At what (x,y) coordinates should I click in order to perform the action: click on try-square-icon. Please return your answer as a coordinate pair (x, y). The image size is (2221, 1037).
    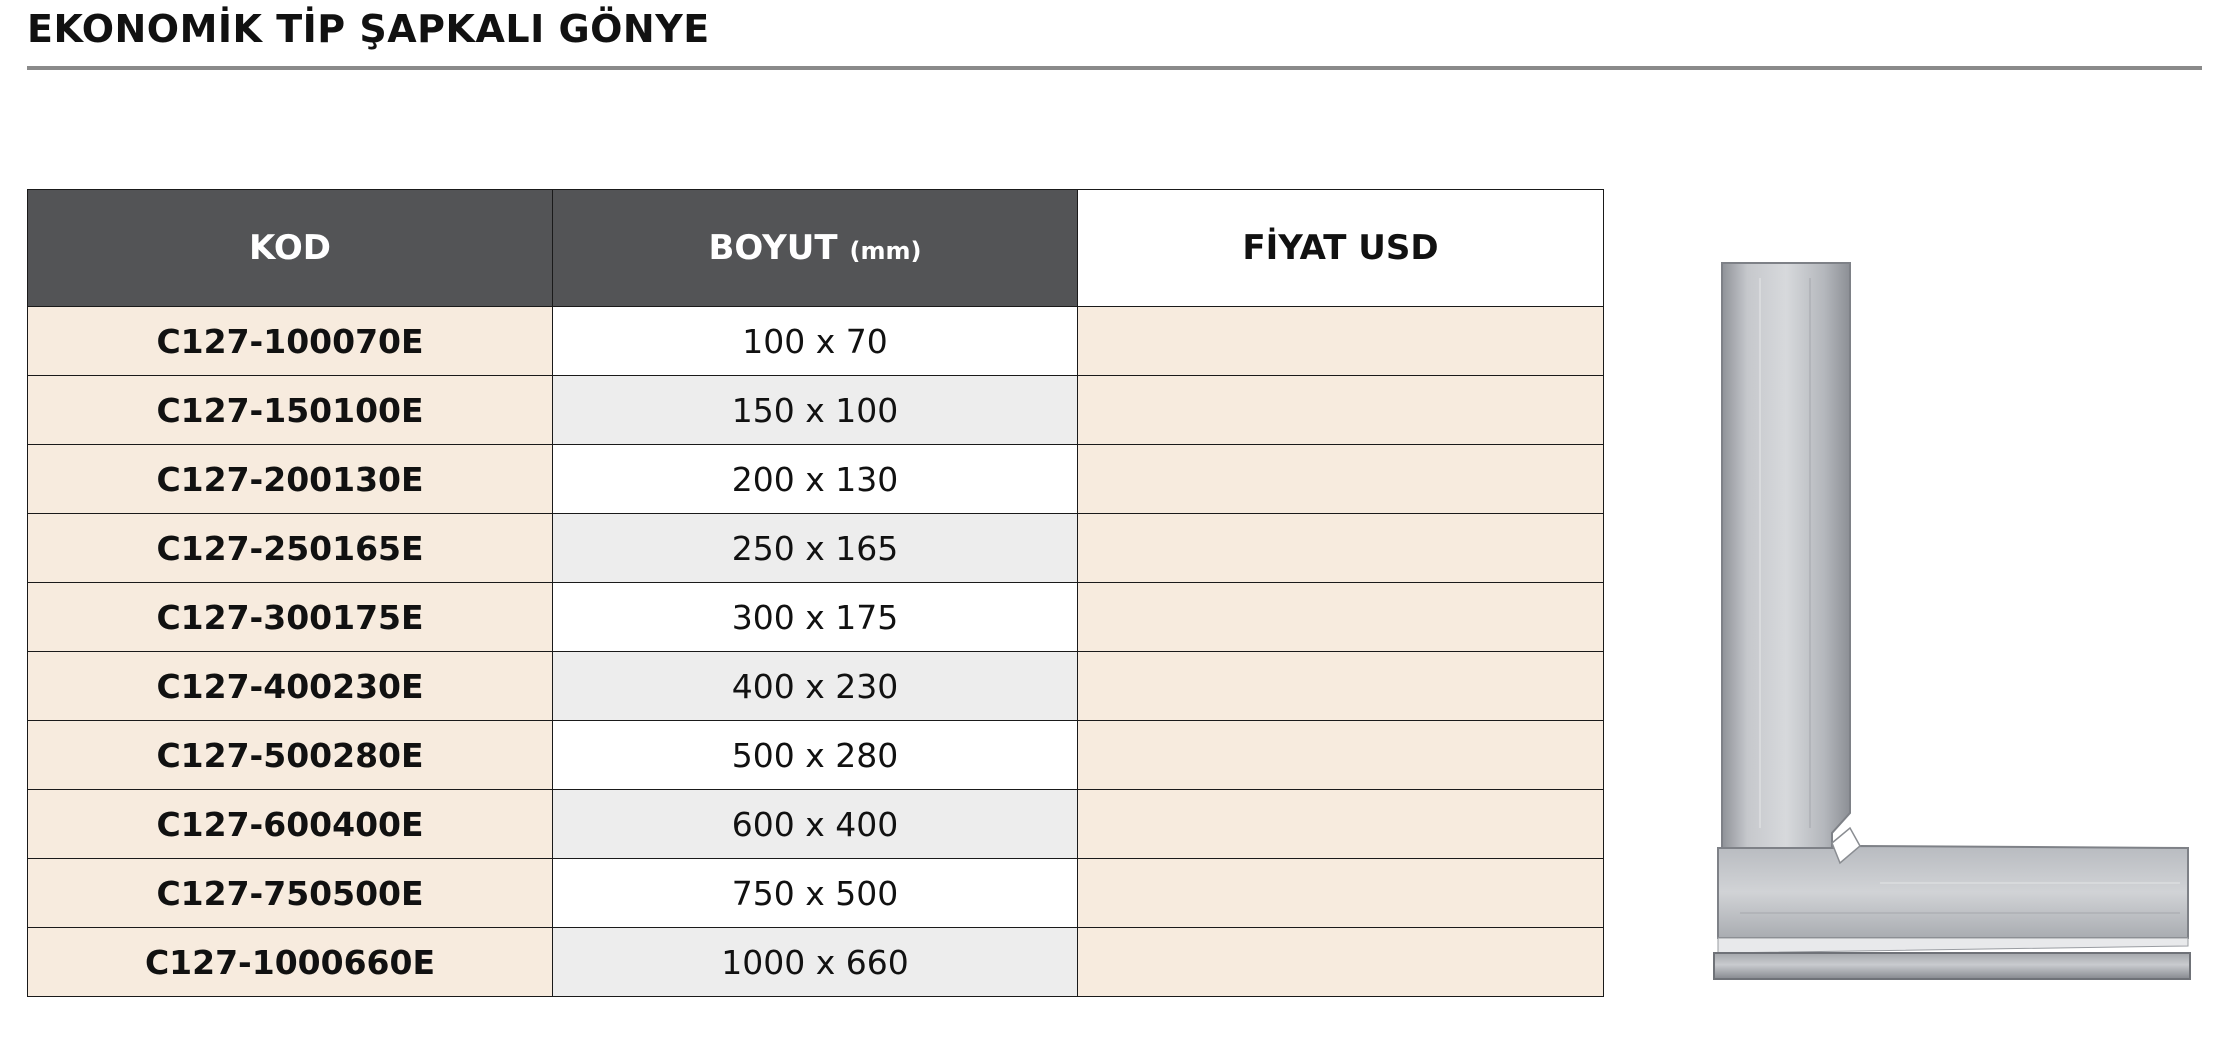
    Looking at the image, I should click on (1952, 621).